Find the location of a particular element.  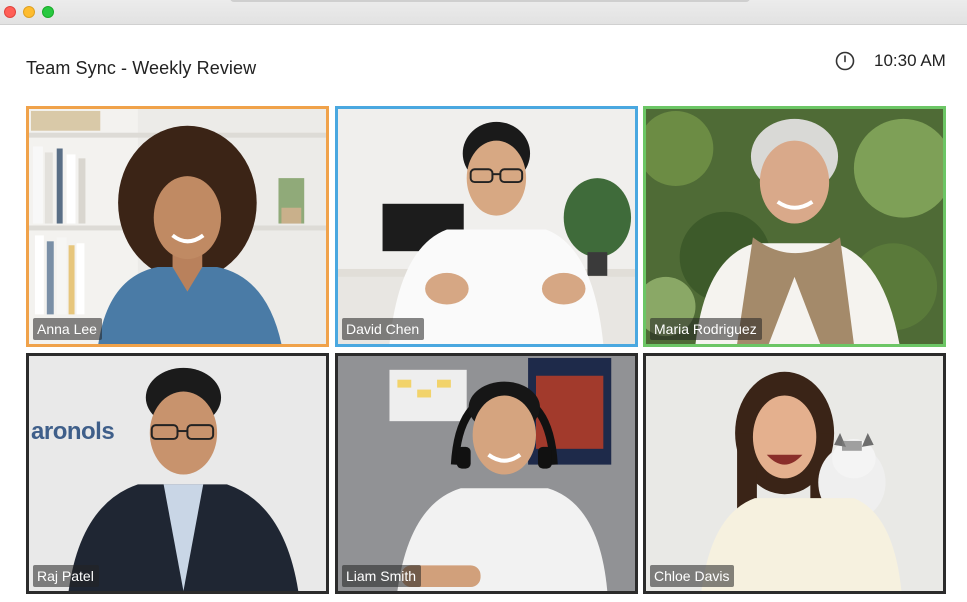

video-tile-david-chen: David Chen is located at coordinates (486, 226).